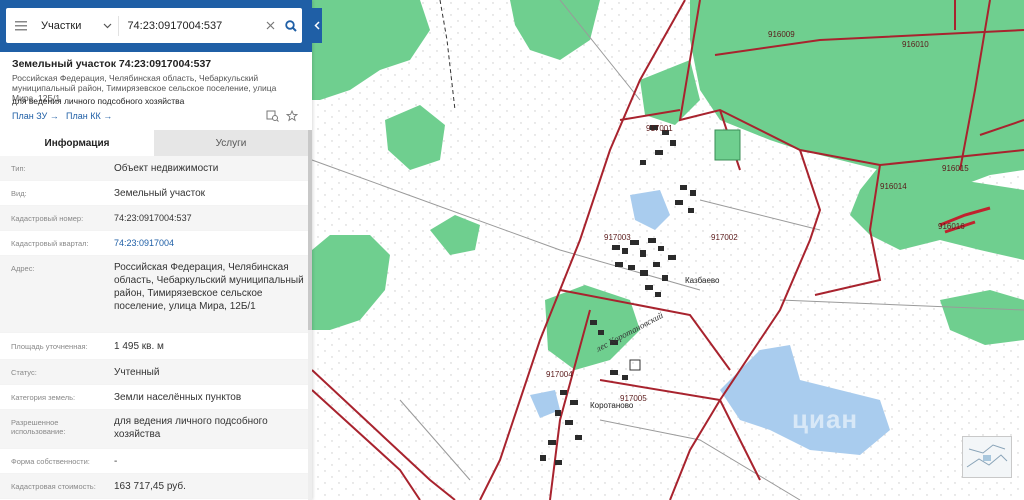  What do you see at coordinates (659, 128) in the screenshot?
I see `quarter-label: 917001` at bounding box center [659, 128].